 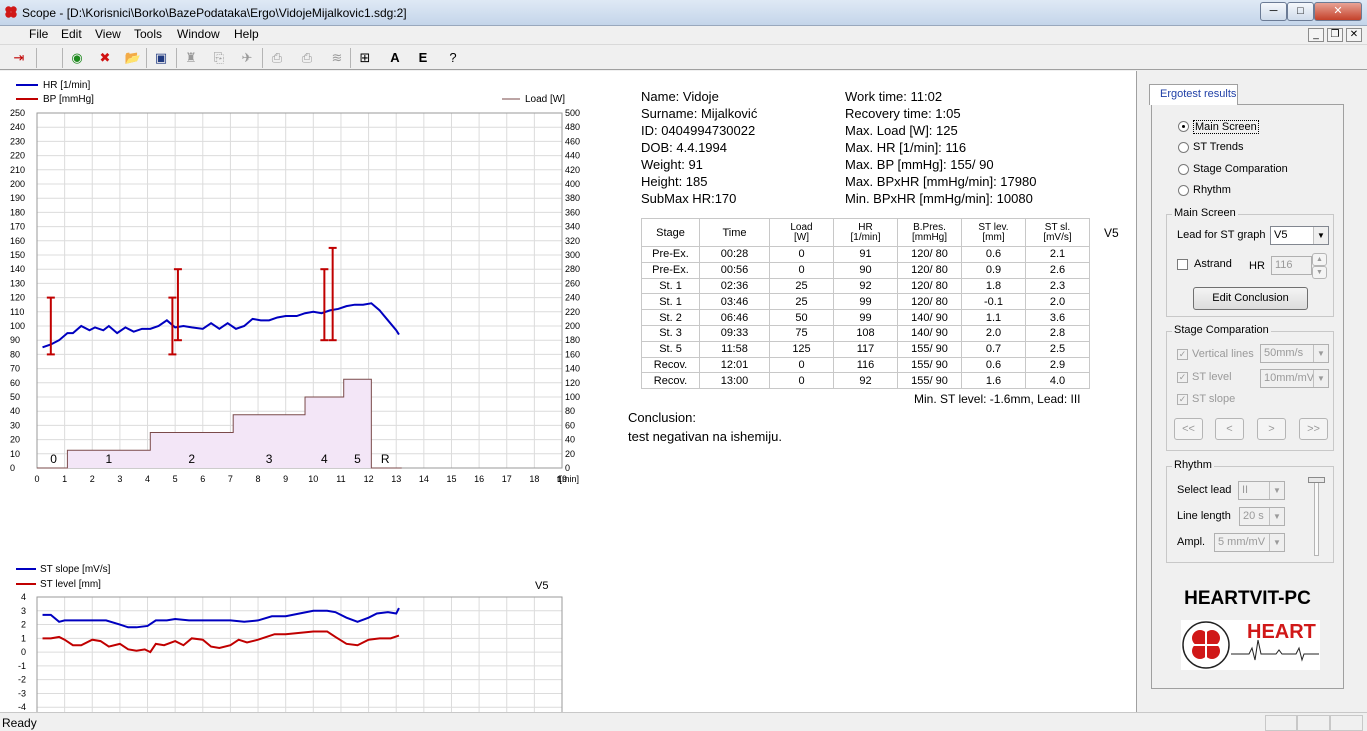 What do you see at coordinates (17, 170) in the screenshot?
I see `y-left-tick-label: 210` at bounding box center [17, 170].